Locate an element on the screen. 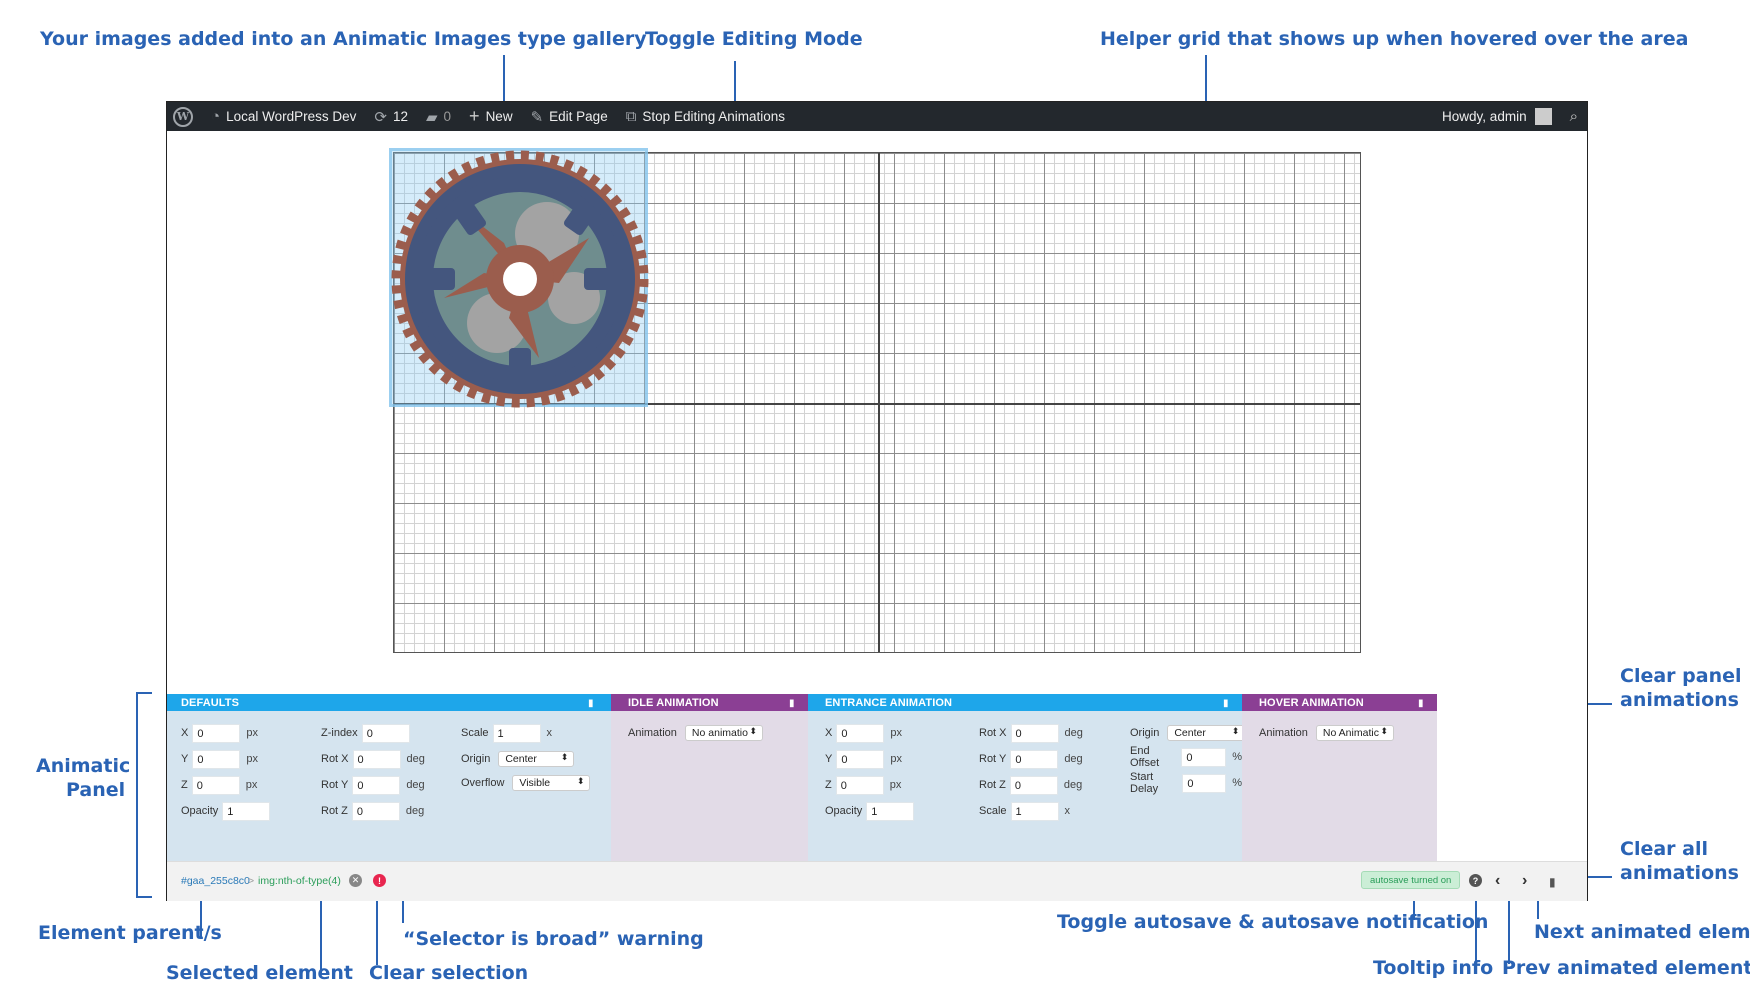 This screenshot has width=1750, height=1000. defaults-roty-input: 0 is located at coordinates (376, 785).